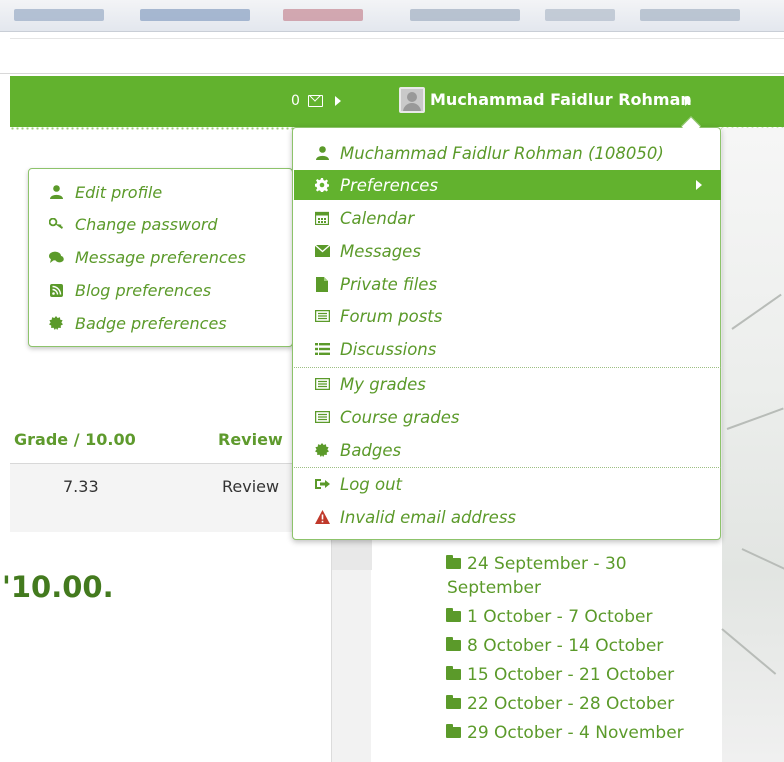  What do you see at coordinates (507, 251) in the screenshot?
I see `menu-item-messages: Messages` at bounding box center [507, 251].